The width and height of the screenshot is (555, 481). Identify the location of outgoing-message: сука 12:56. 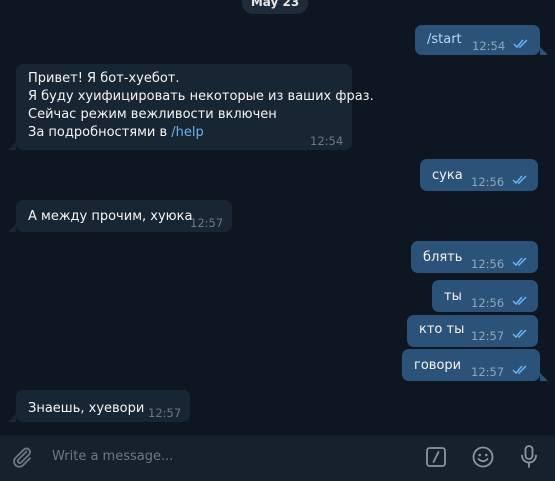
(479, 175).